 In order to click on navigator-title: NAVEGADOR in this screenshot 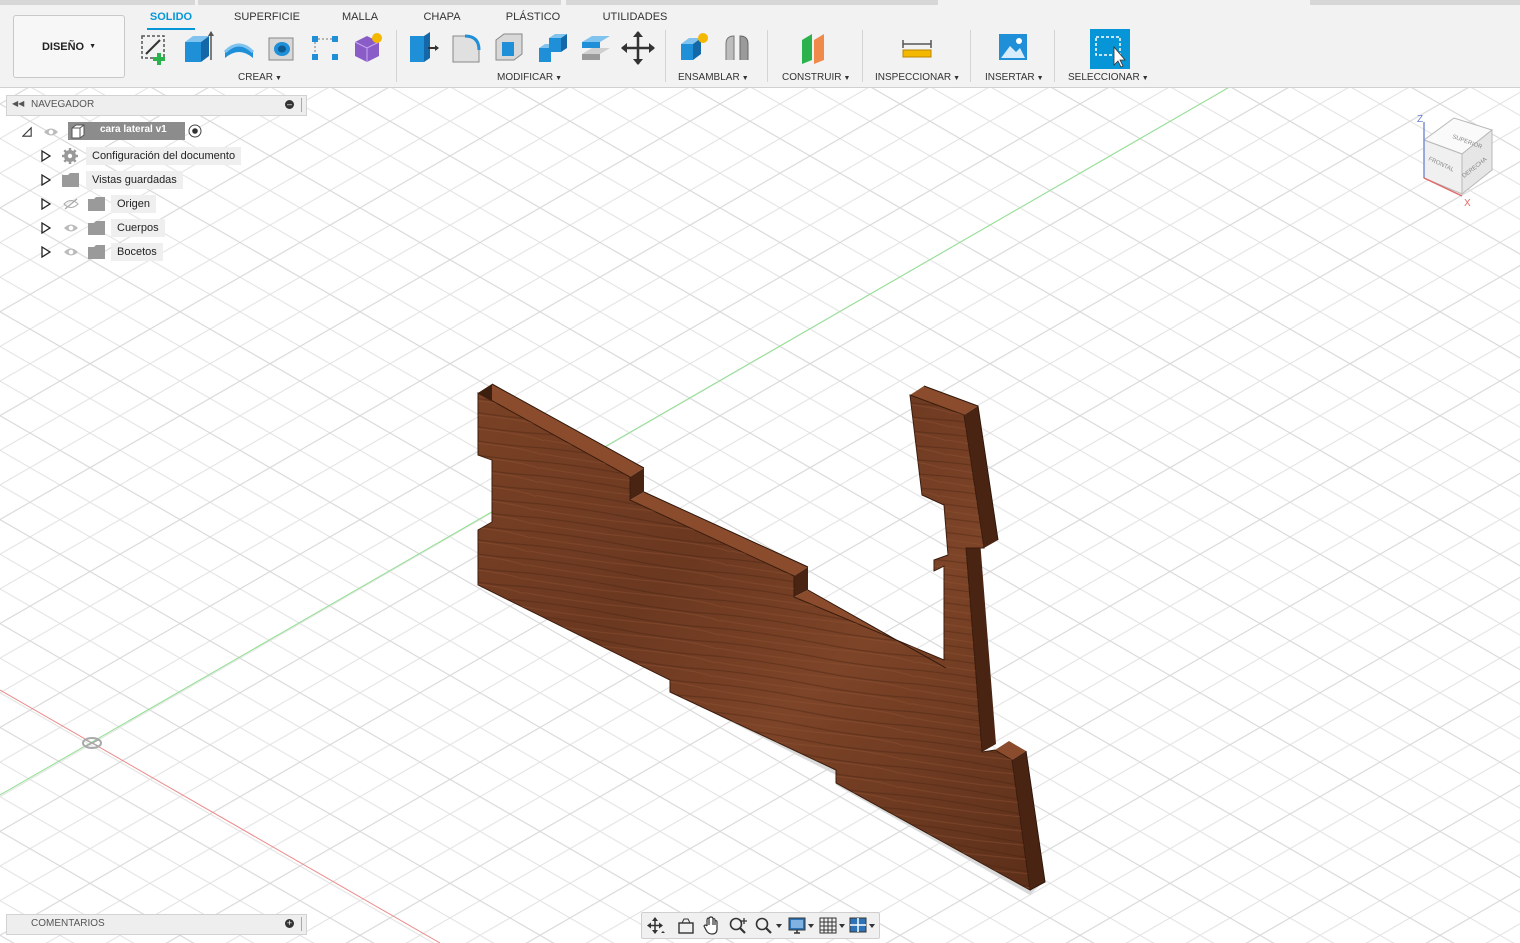, I will do `click(63, 104)`.